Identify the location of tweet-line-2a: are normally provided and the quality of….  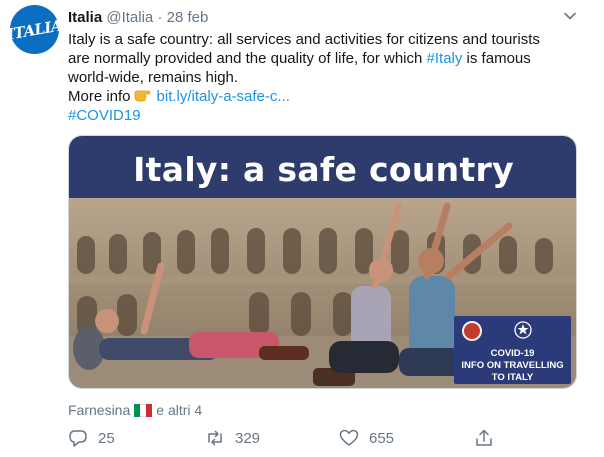
(247, 58).